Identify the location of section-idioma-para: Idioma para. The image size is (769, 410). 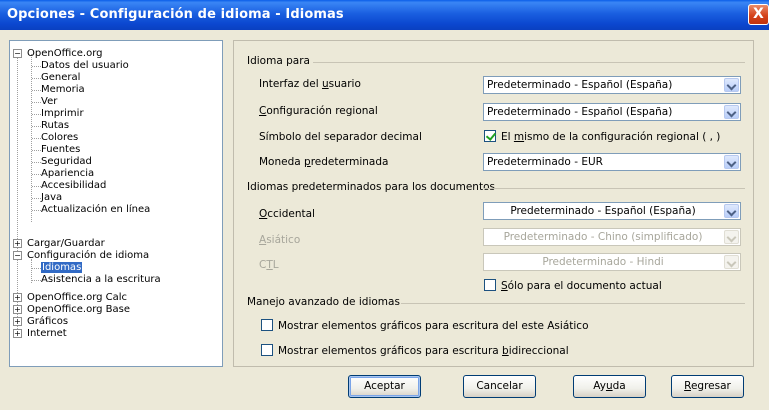
(278, 61).